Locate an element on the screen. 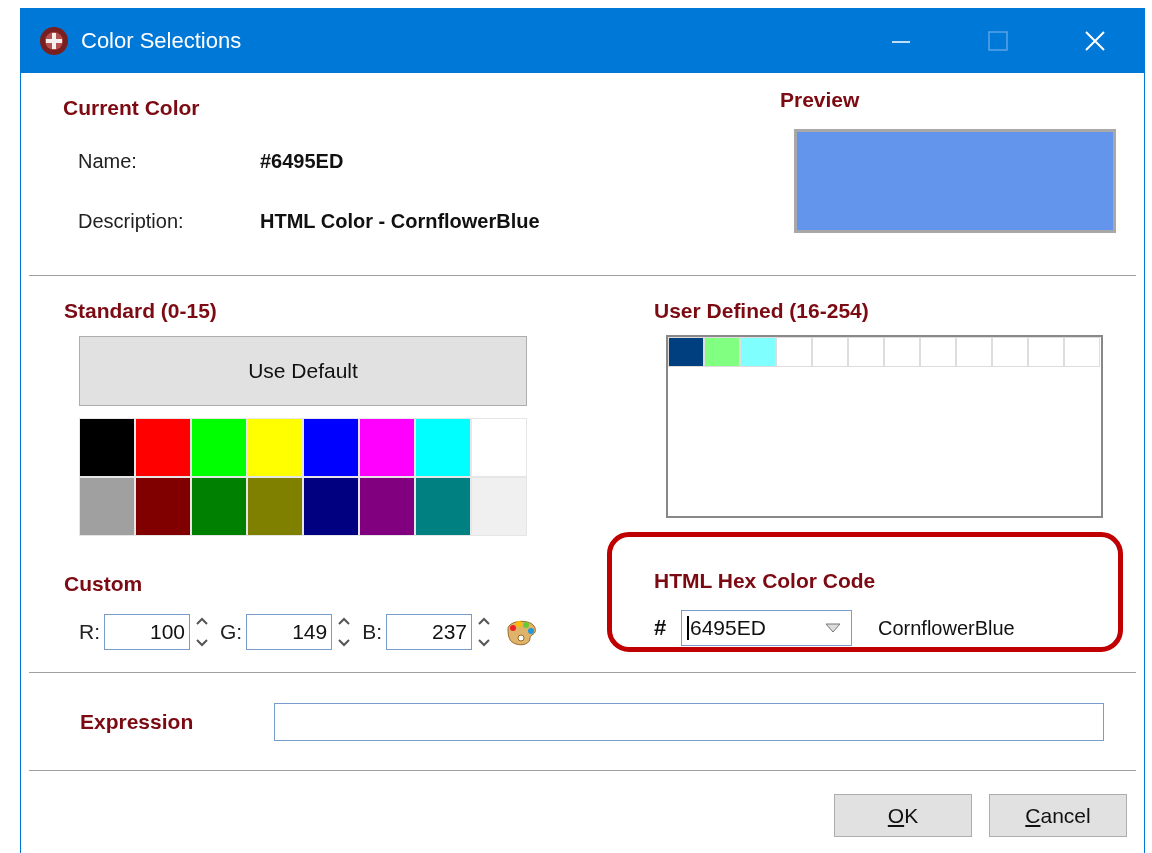 The width and height of the screenshot is (1152, 853). channel-input: 149 is located at coordinates (289, 632).